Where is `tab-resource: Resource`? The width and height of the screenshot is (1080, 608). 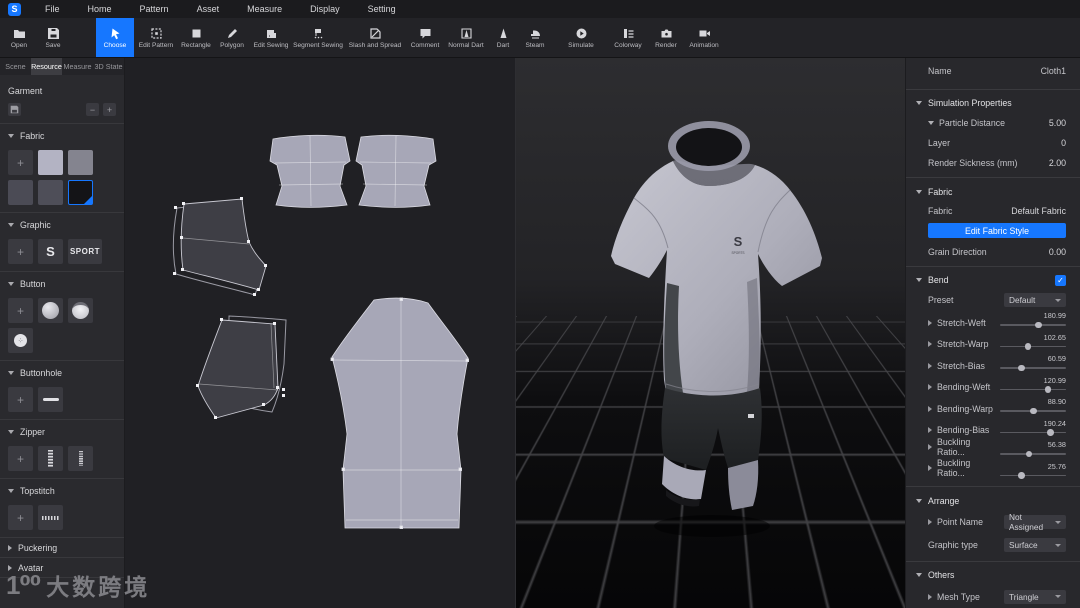 tab-resource: Resource is located at coordinates (46, 66).